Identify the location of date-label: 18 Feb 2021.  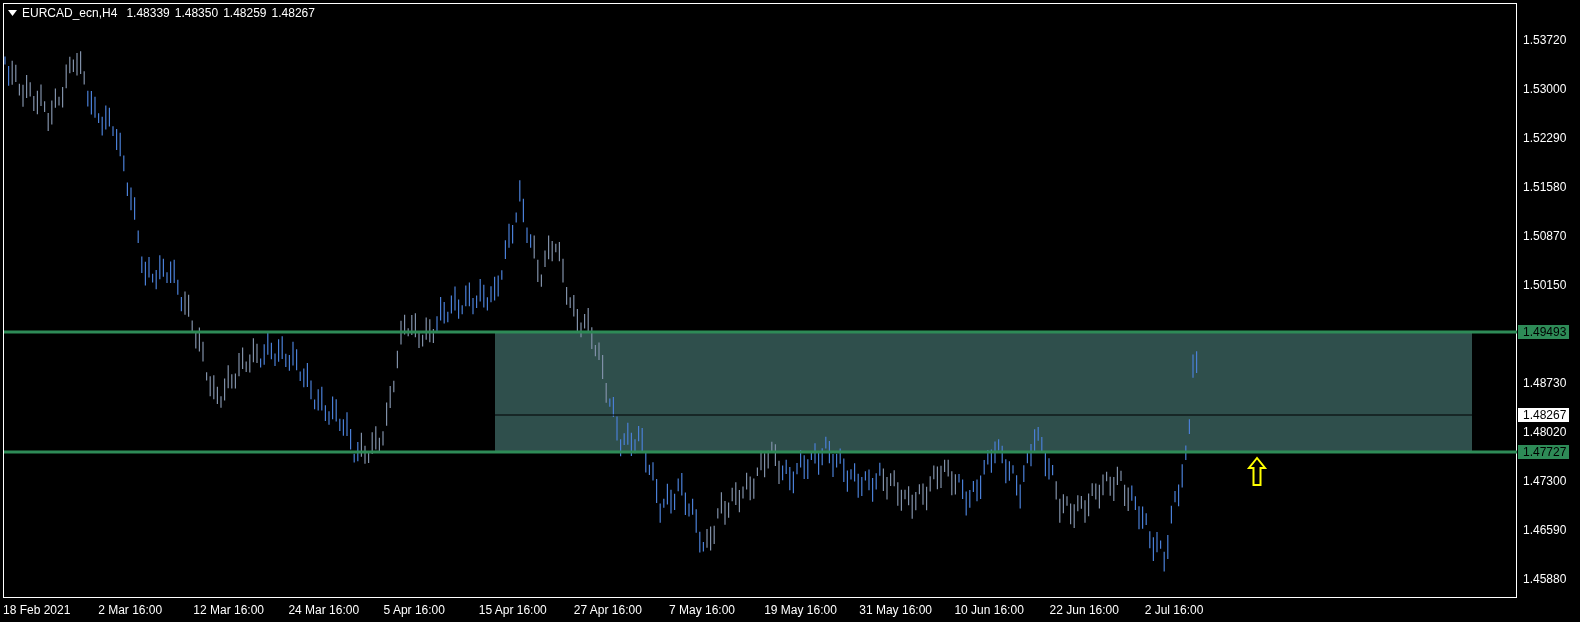
(37, 610).